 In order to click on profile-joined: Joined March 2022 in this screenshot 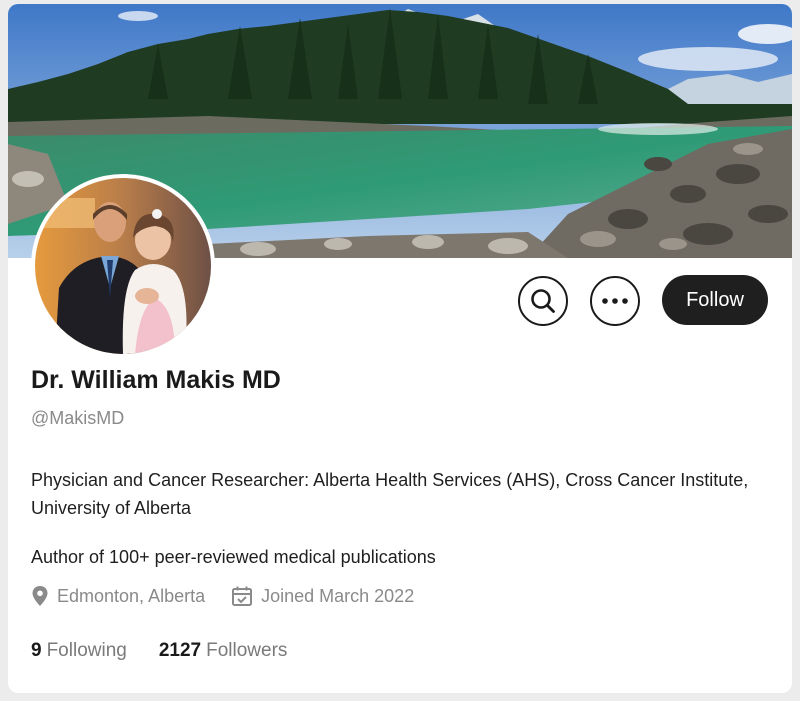, I will do `click(322, 596)`.